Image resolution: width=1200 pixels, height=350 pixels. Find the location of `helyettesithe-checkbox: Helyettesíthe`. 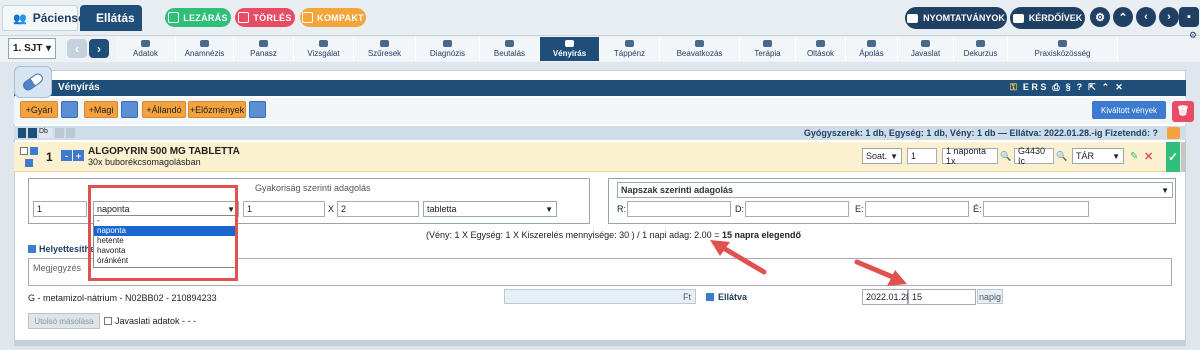

helyettesithe-checkbox: Helyettesíthe is located at coordinates (61, 249).